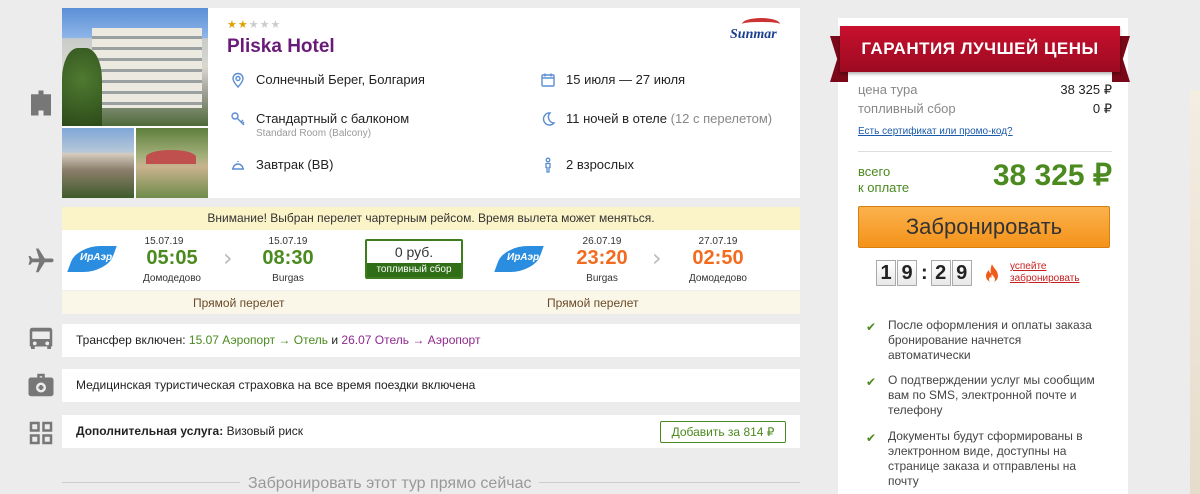  What do you see at coordinates (1086, 89) in the screenshot?
I see `tour-price-value: 38 325 ₽` at bounding box center [1086, 89].